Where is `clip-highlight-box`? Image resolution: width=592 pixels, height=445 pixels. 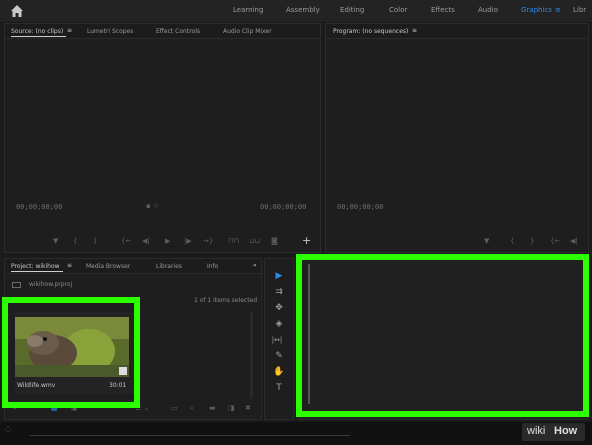 clip-highlight-box is located at coordinates (71, 352).